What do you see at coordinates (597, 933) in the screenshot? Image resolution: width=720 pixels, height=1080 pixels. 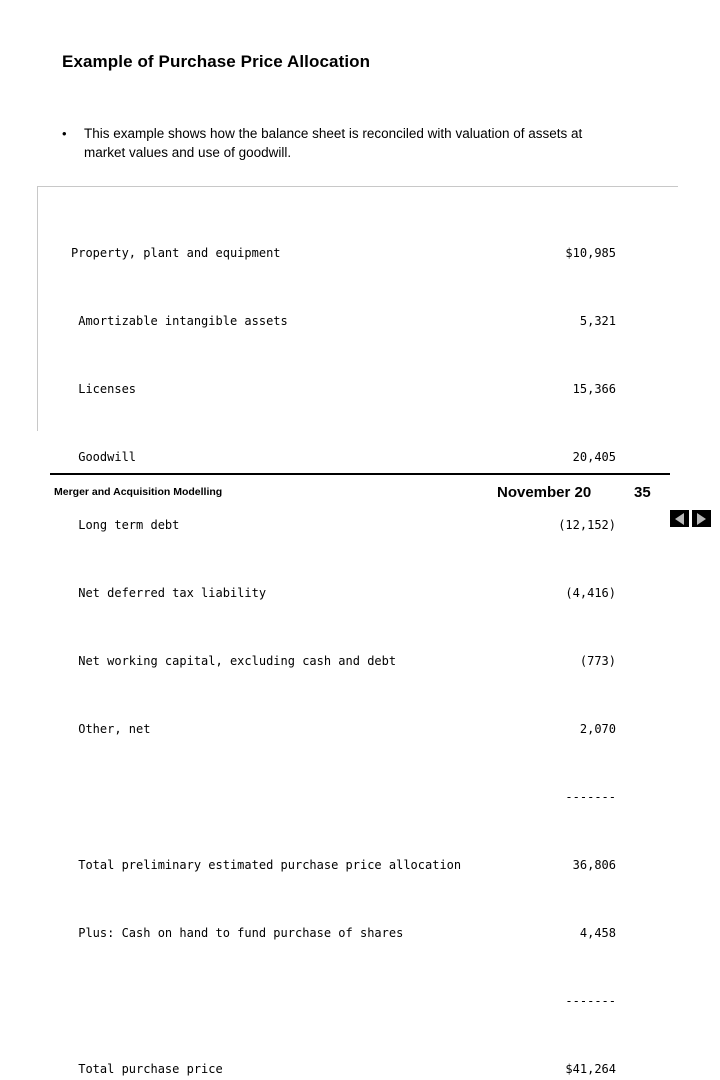 I see `row-value: 4,458` at bounding box center [597, 933].